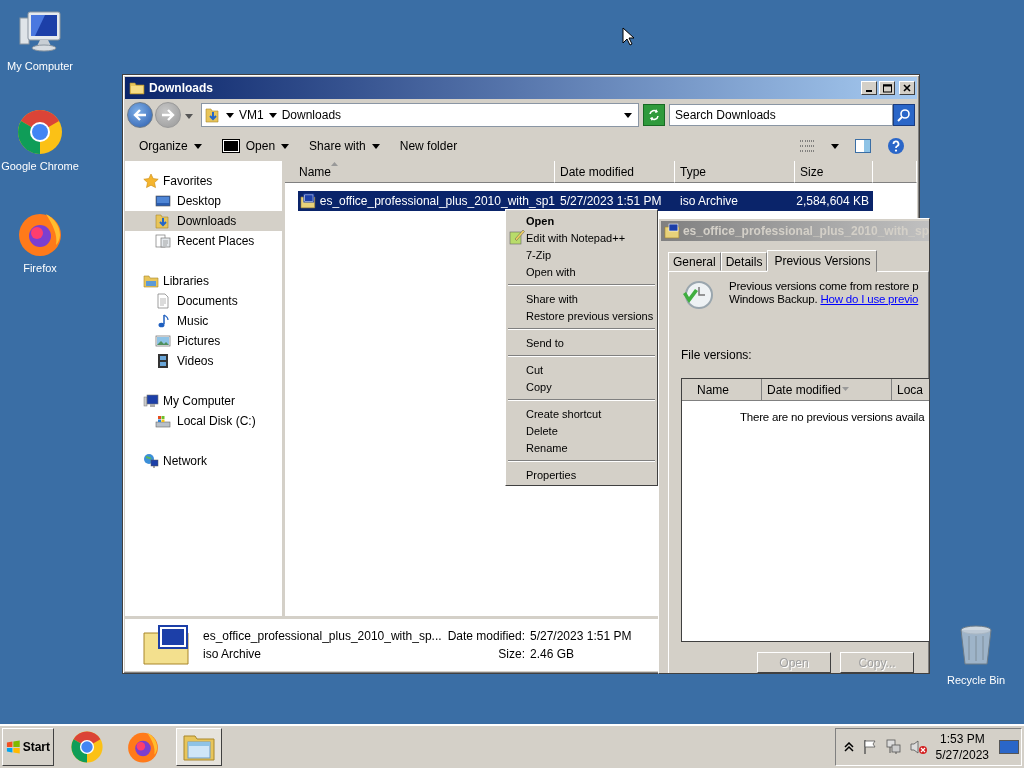 The height and width of the screenshot is (768, 1024). I want to click on start-button: Start, so click(28, 747).